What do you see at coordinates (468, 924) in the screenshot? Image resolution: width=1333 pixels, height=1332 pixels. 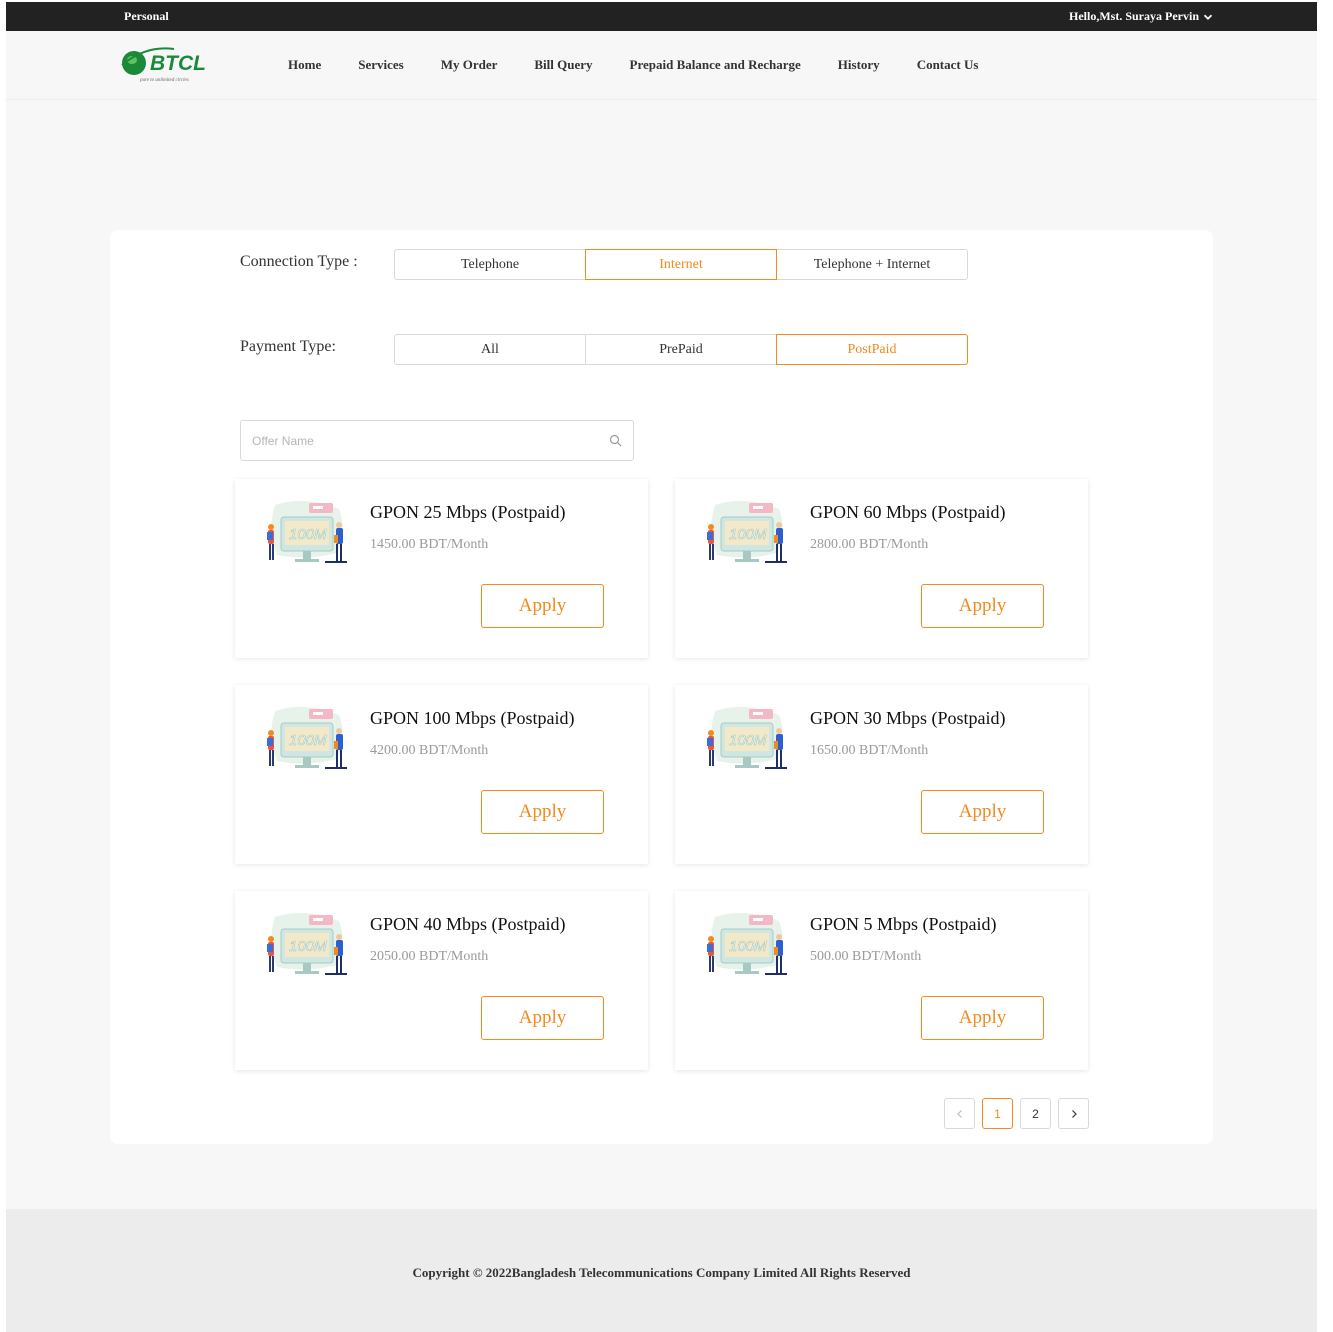 I see `offer-name: GPON 40 Mbps (Postpaid)` at bounding box center [468, 924].